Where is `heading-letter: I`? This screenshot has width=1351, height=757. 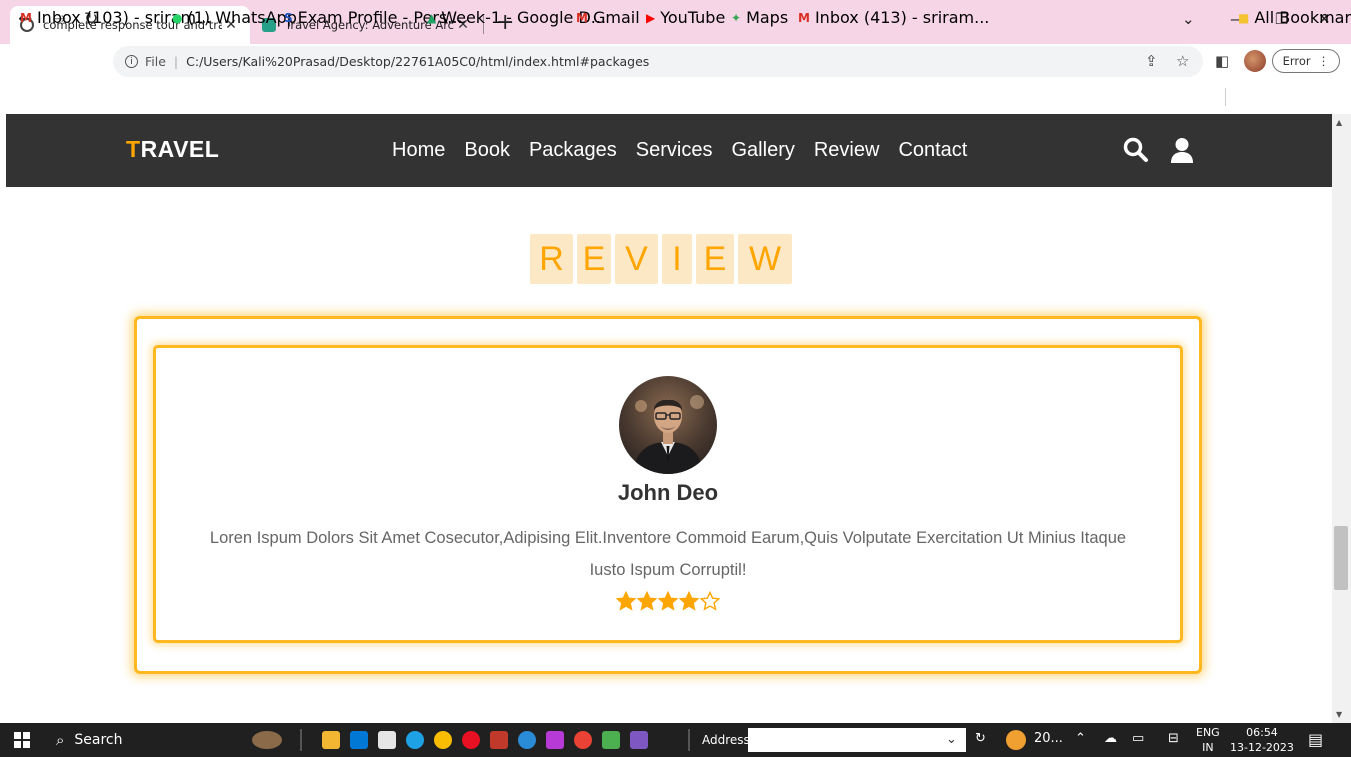 heading-letter: I is located at coordinates (677, 259).